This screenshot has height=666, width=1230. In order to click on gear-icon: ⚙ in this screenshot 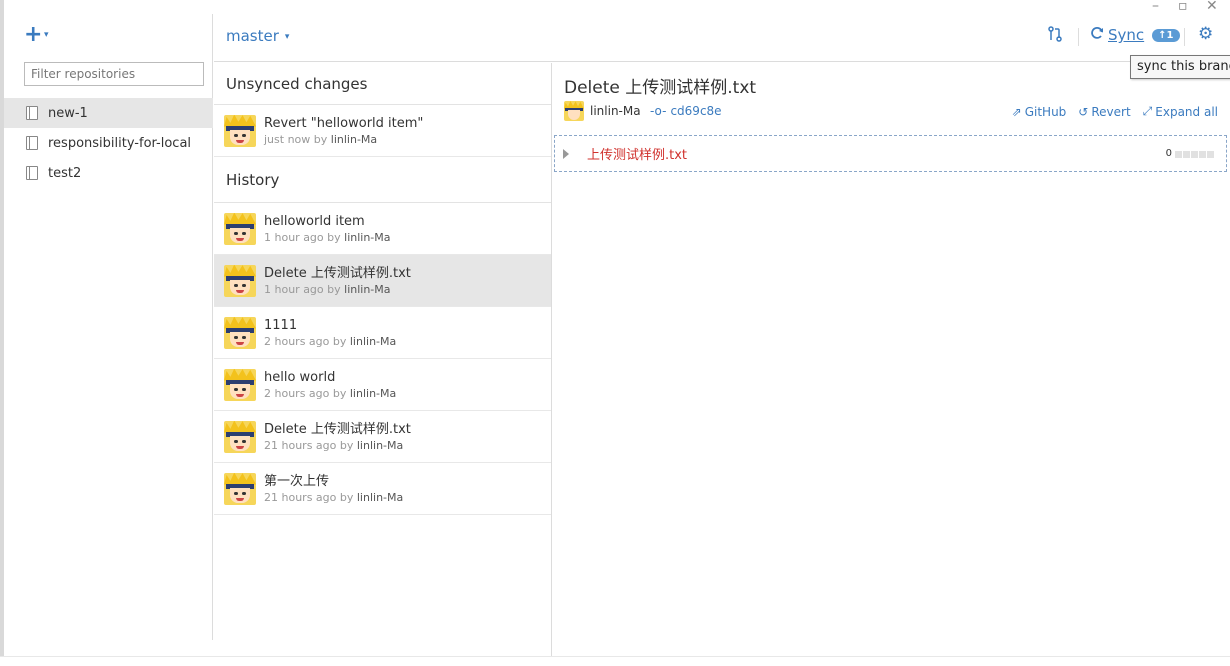, I will do `click(1205, 34)`.